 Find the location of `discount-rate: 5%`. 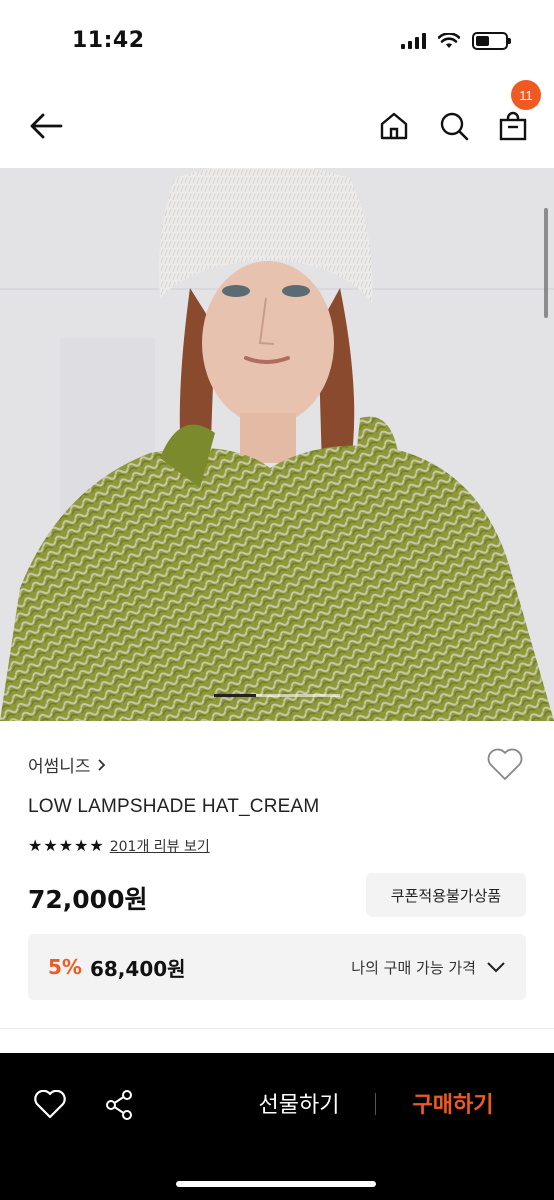

discount-rate: 5% is located at coordinates (65, 967).